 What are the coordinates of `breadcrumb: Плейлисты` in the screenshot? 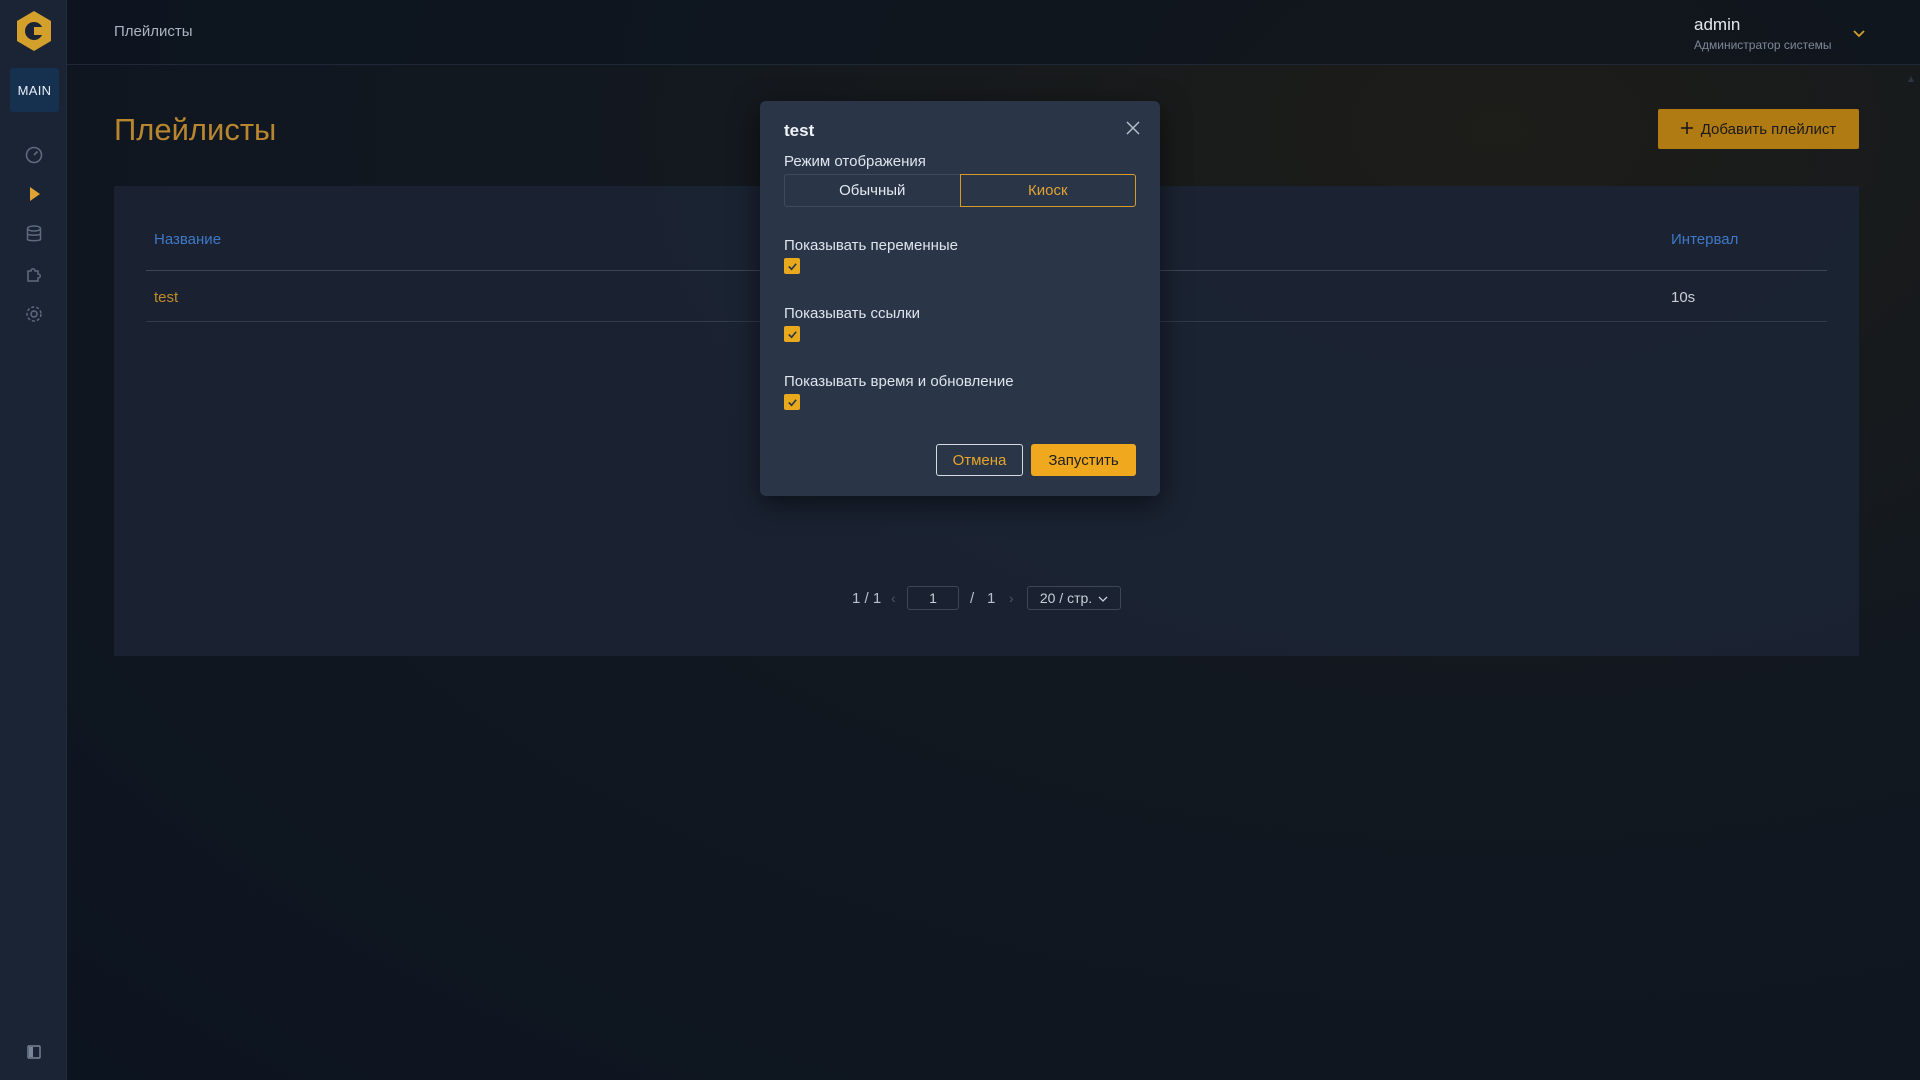 It's located at (153, 31).